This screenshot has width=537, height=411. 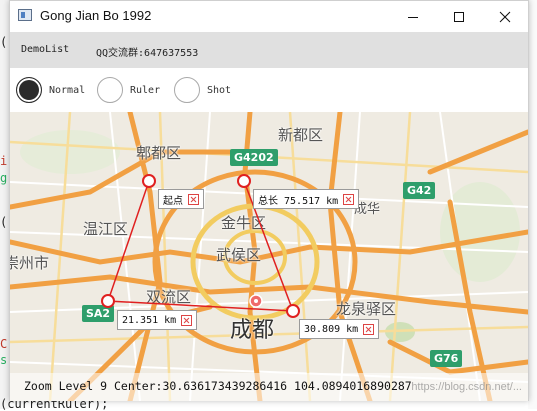 I want to click on close-icon, so click(x=505, y=16).